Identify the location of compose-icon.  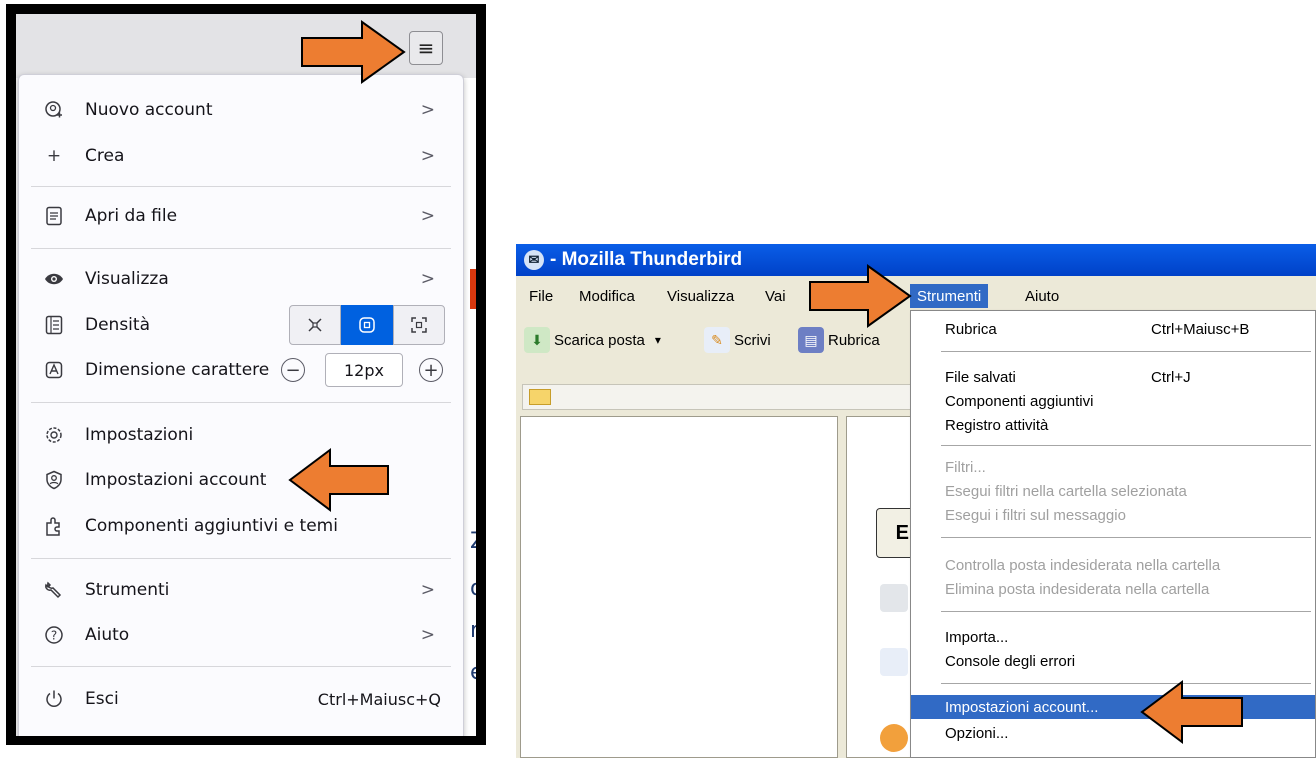
(894, 662).